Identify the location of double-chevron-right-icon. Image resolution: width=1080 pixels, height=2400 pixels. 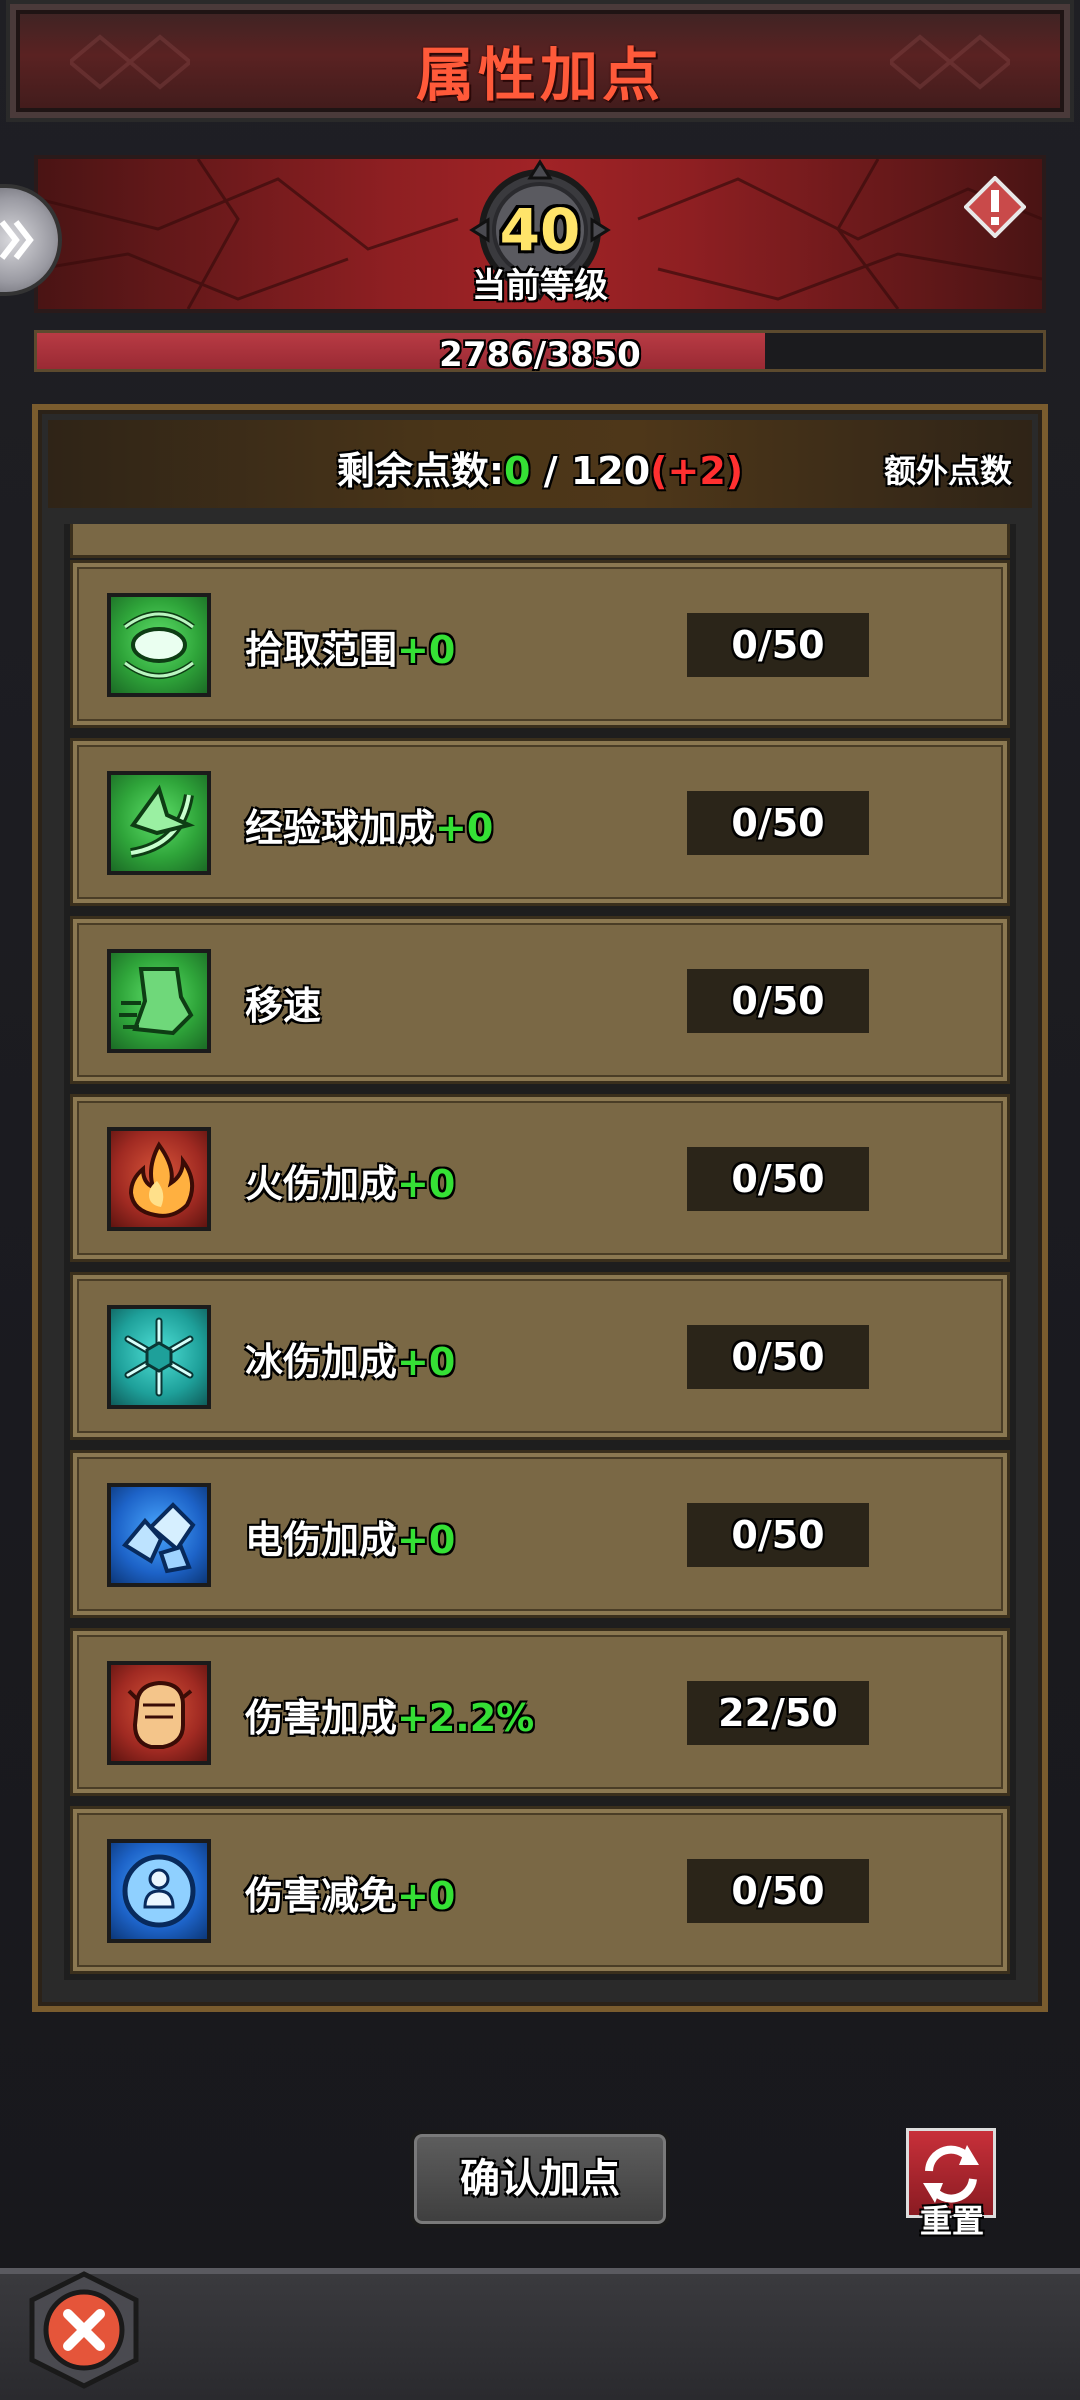
(17, 240).